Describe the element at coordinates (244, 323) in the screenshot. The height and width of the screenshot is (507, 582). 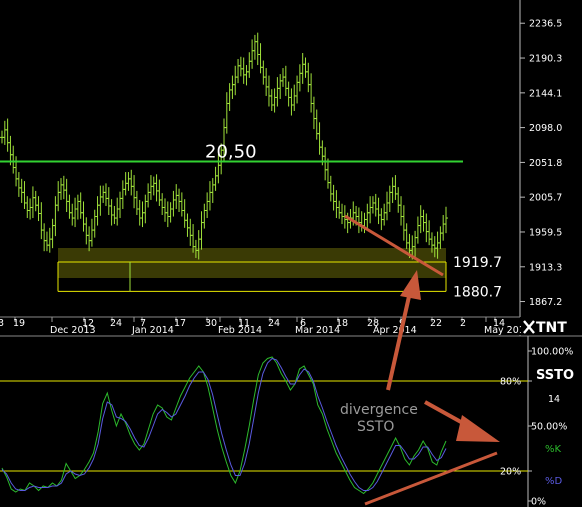
I see `x-tick-label: 11` at that location.